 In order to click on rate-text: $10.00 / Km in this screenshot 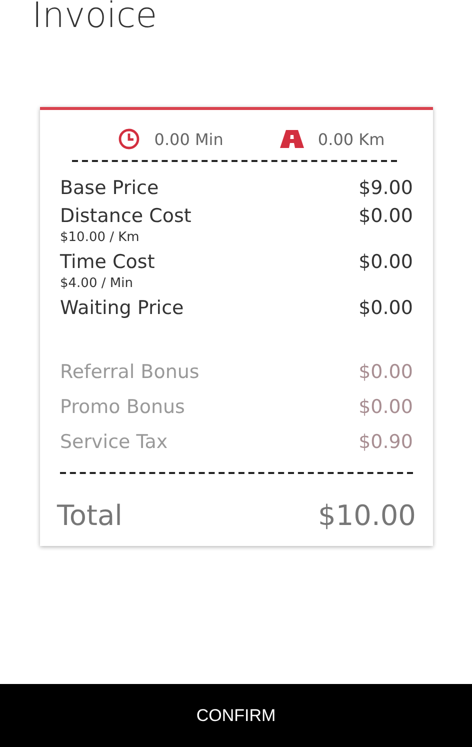, I will do `click(100, 238)`.